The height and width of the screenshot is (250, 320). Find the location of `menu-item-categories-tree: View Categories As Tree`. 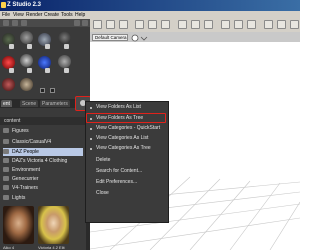

menu-item-categories-tree: View Categories As Tree is located at coordinates (129, 149).